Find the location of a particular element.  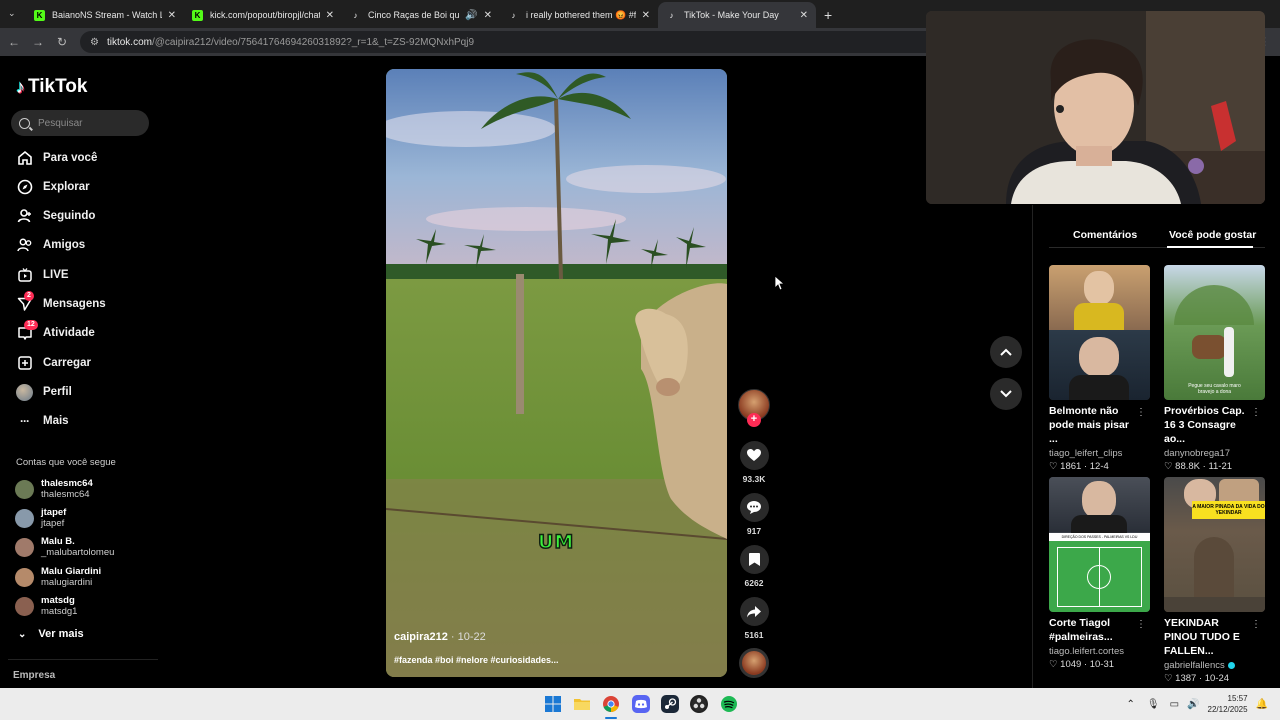

browser-tab: K BaianoNS Stream - Watch Live ✕ is located at coordinates (105, 15).